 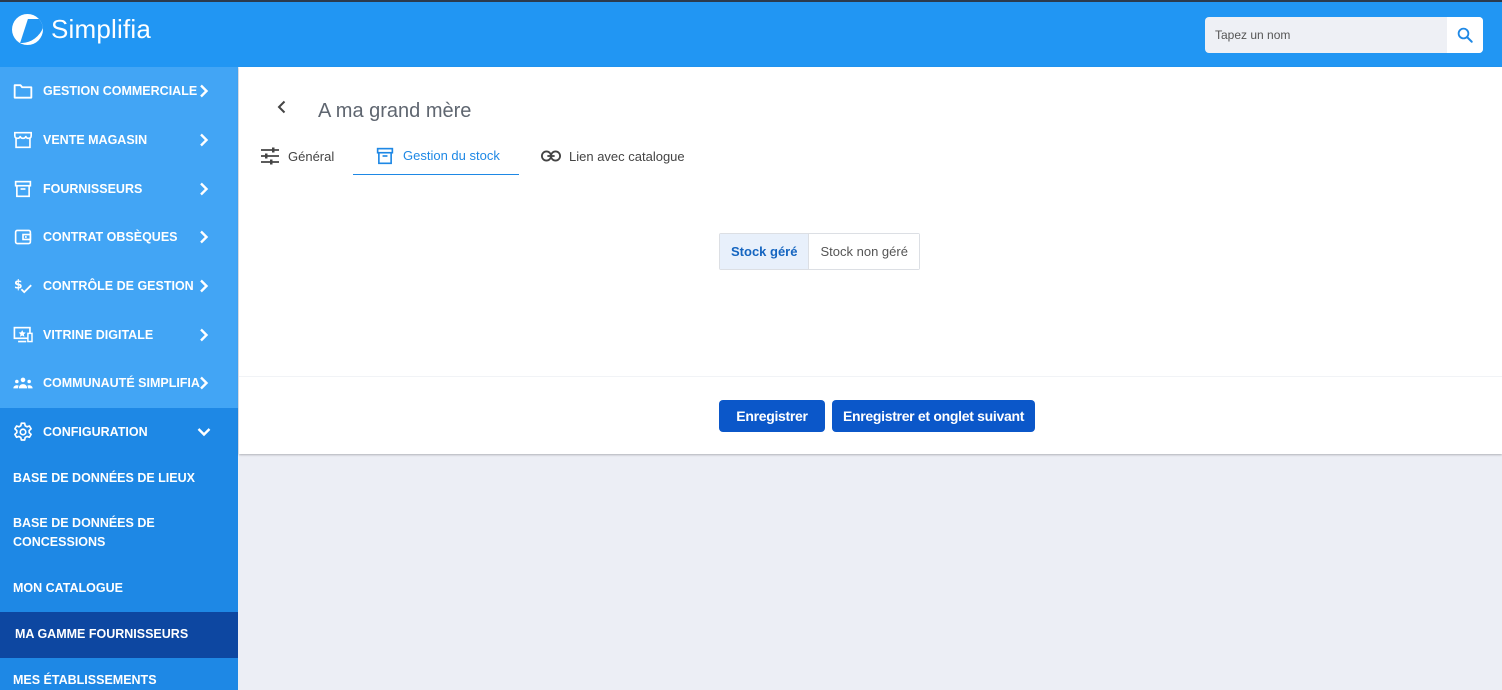 I want to click on sidebar-item-label: CONFIGURATION, so click(x=95, y=432).